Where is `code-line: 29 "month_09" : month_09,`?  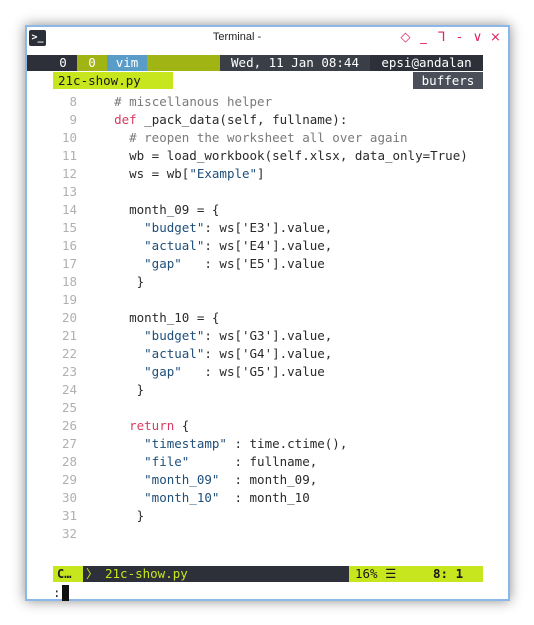 code-line: 29 "month_09" : month_09, is located at coordinates (268, 480).